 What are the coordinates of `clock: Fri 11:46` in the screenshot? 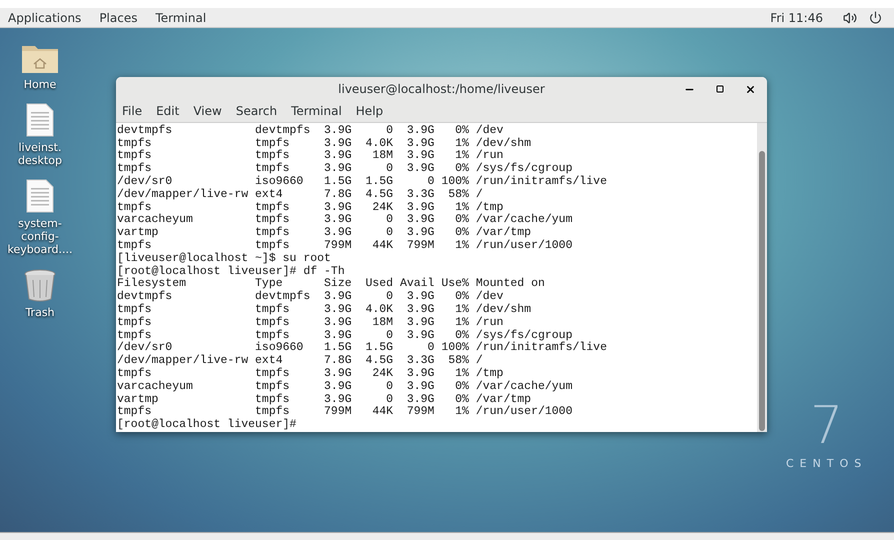 It's located at (796, 17).